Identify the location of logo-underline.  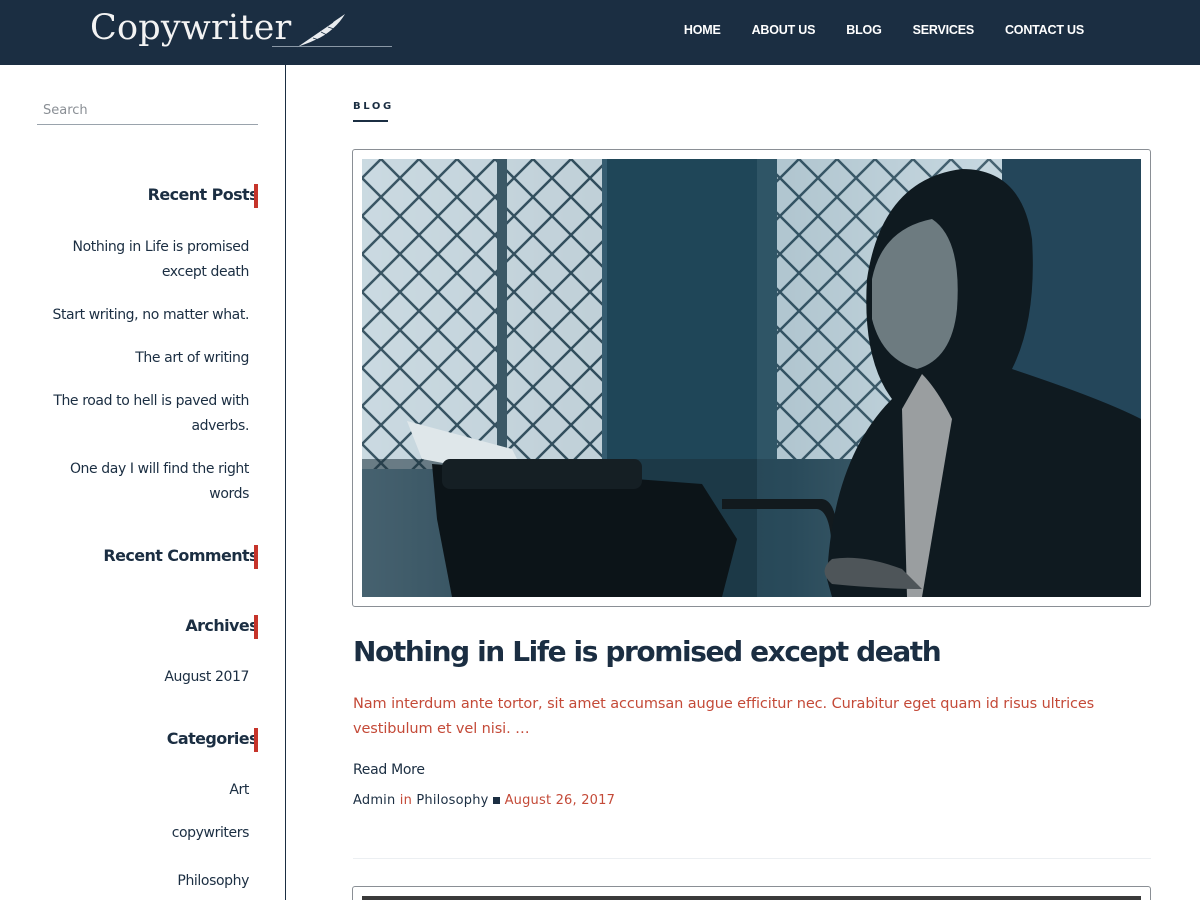
(332, 46).